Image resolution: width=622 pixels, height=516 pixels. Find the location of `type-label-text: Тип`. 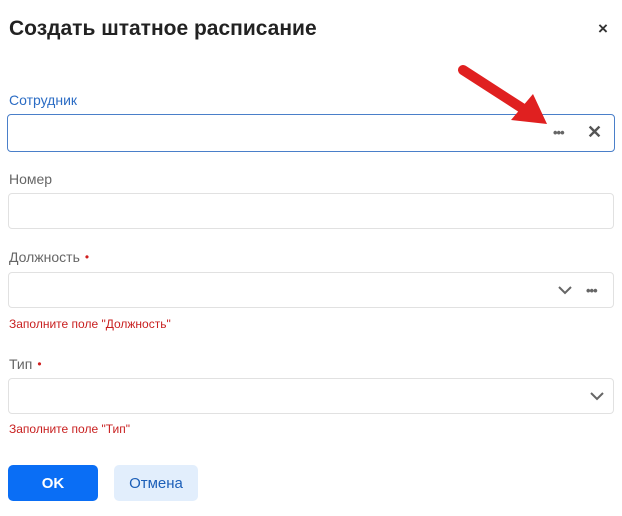

type-label-text: Тип is located at coordinates (21, 364).